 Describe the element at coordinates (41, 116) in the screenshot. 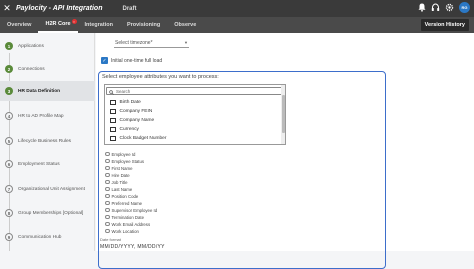

I see `step-label: HR to AD Profile Map` at that location.